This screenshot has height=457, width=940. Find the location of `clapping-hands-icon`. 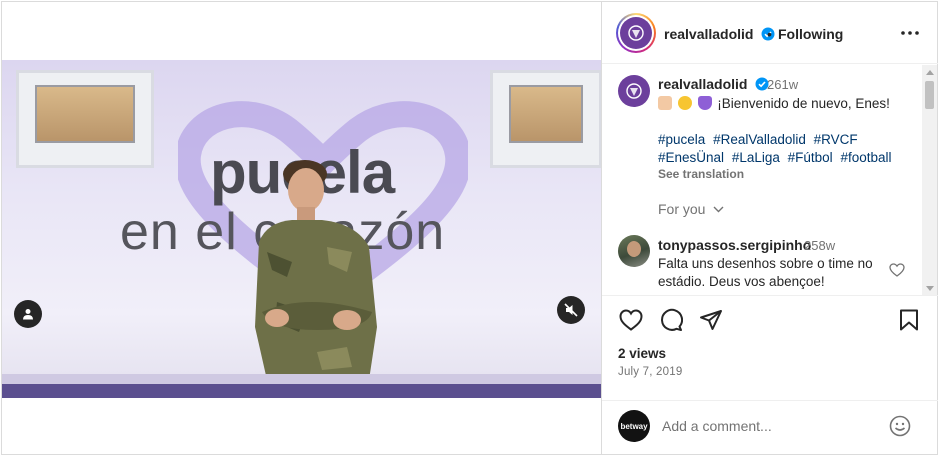

clapping-hands-icon is located at coordinates (665, 103).